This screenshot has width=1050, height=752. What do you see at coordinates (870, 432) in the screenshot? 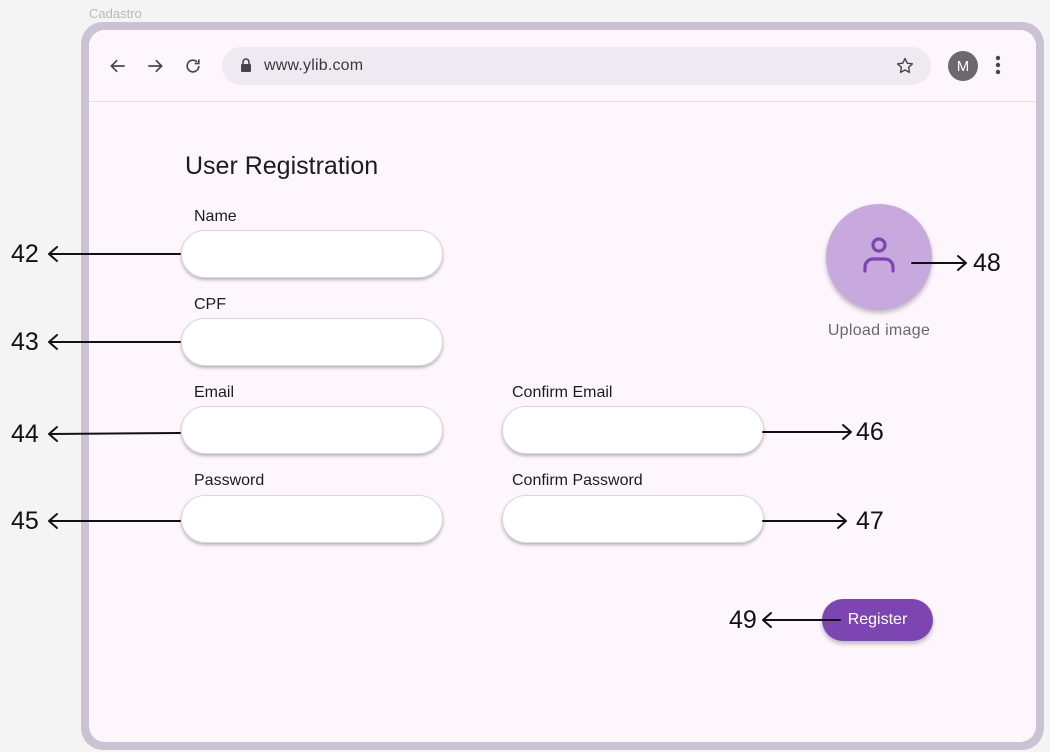
I see `callout-confirm-email: 46` at bounding box center [870, 432].